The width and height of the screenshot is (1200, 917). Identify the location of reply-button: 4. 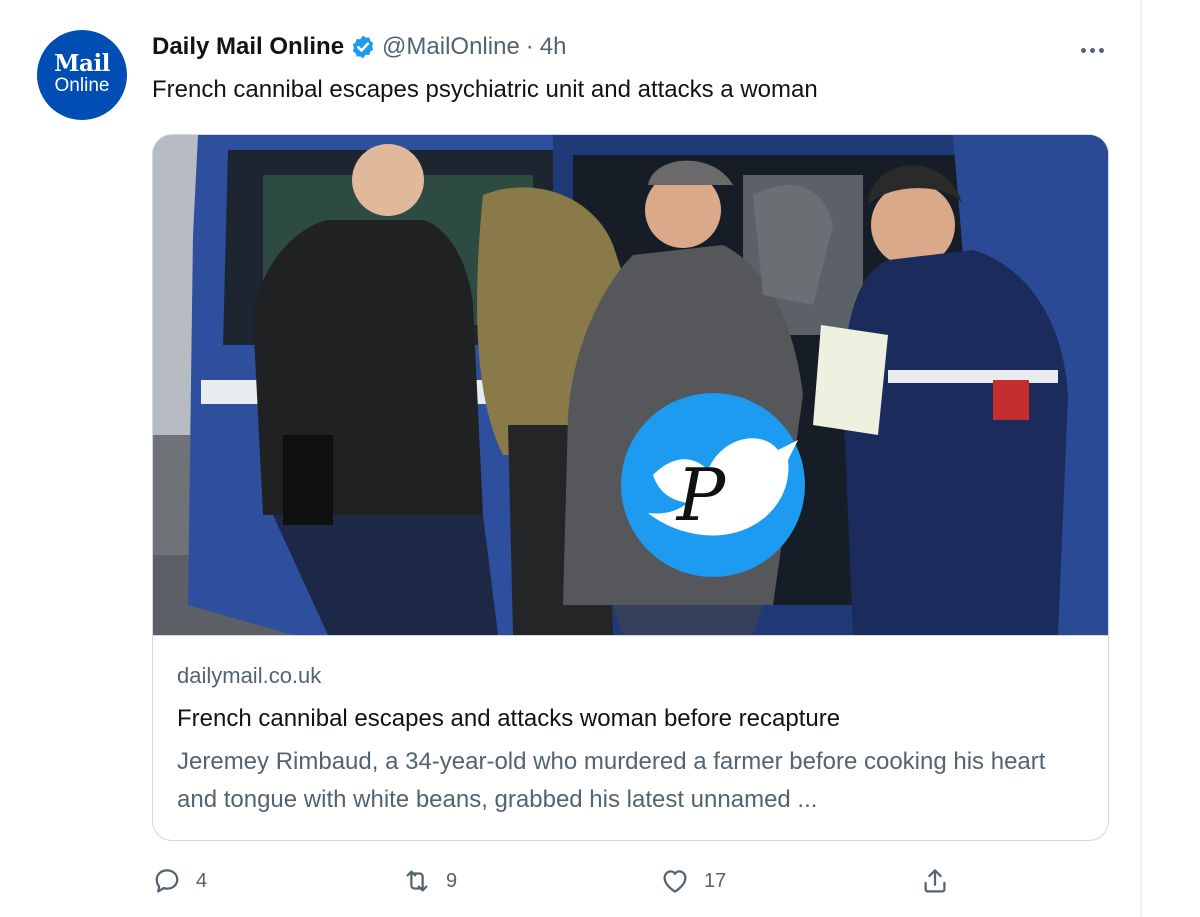
(179, 881).